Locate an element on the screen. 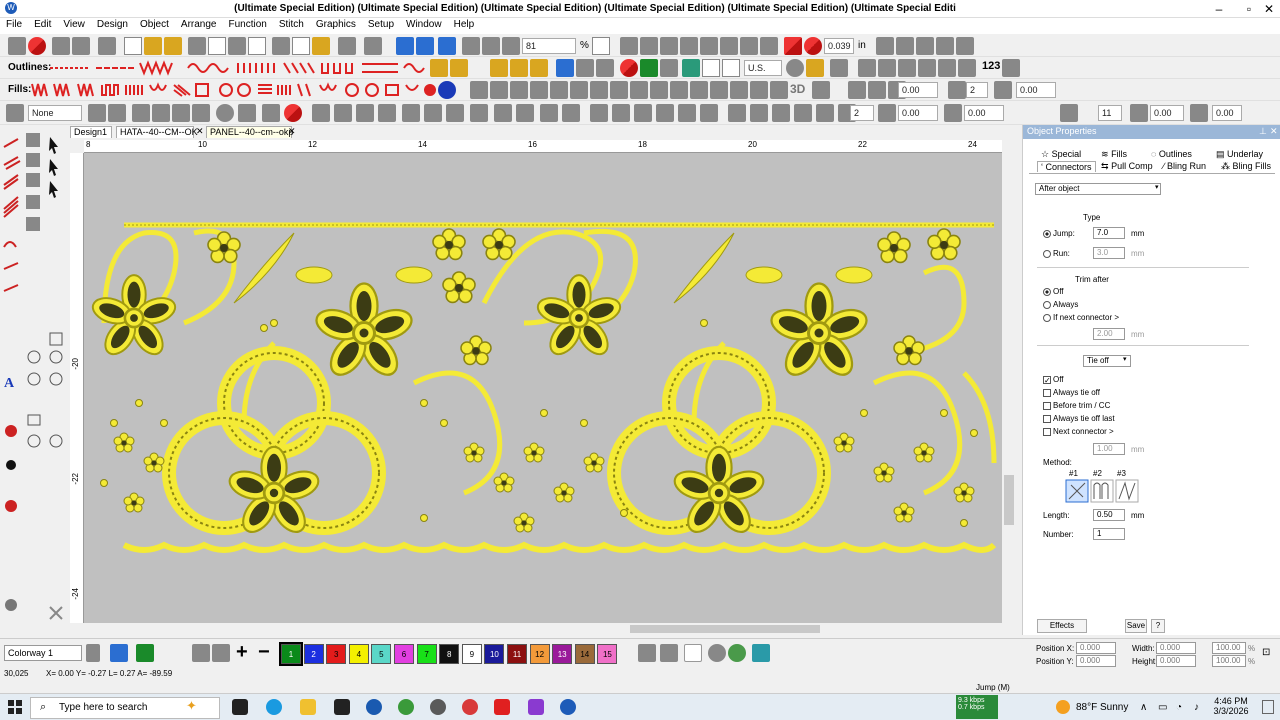 The width and height of the screenshot is (1280, 720). trim-always-radio-button is located at coordinates (1047, 304).